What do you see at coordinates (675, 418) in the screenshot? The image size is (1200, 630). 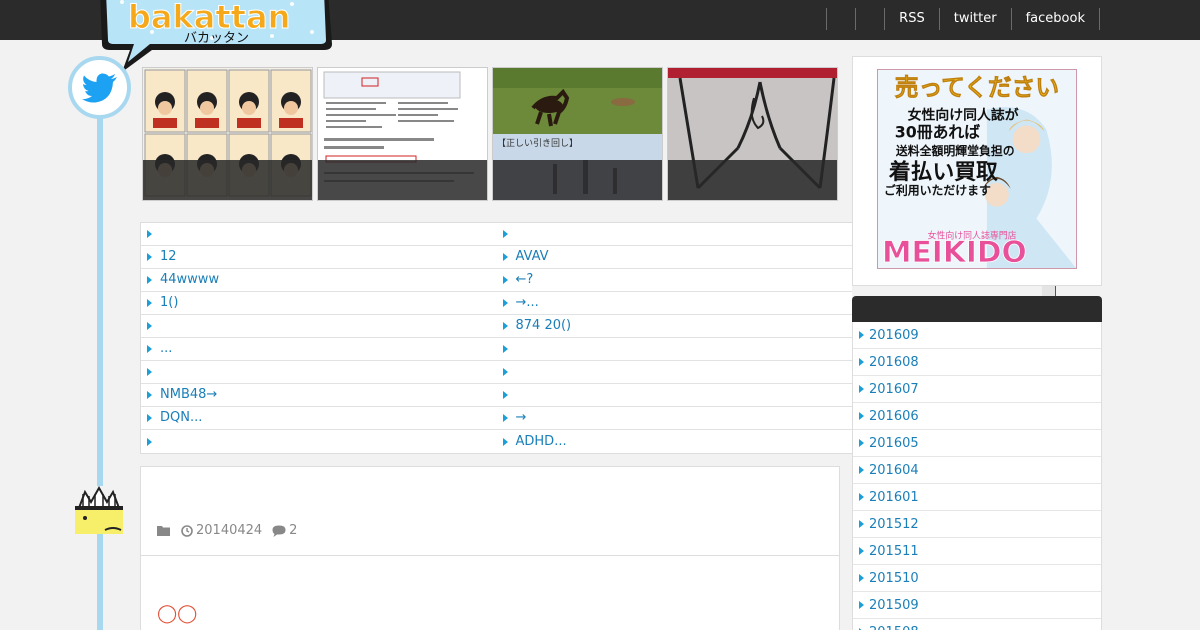 I see `related-link: →` at bounding box center [675, 418].